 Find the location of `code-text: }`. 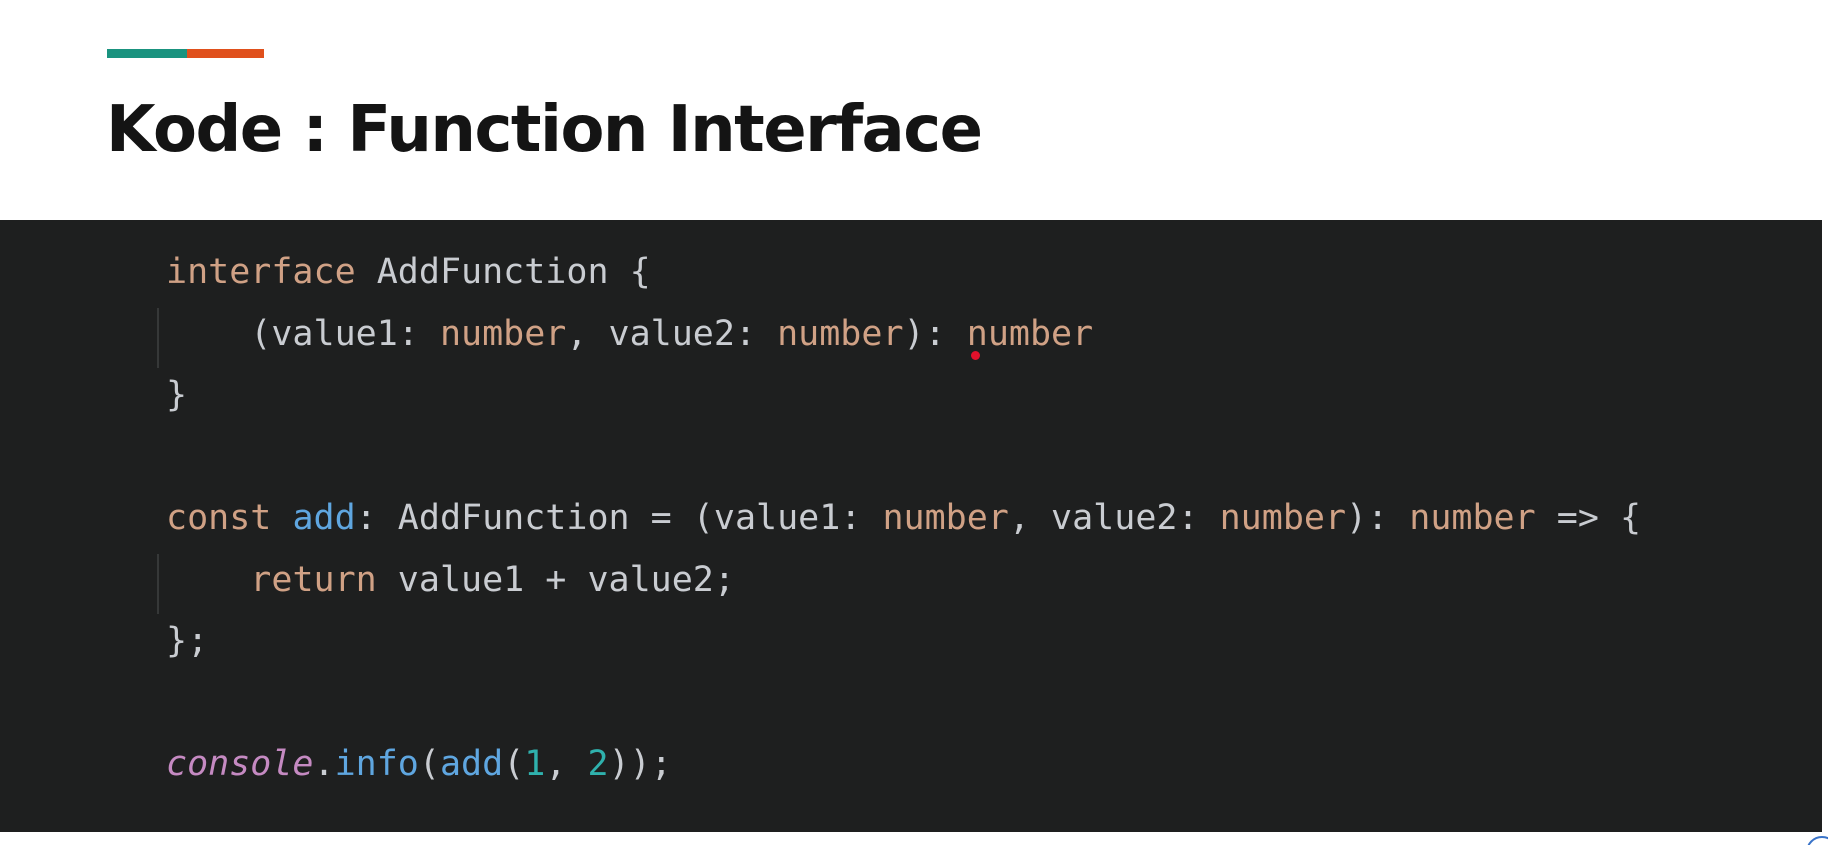

code-text: } is located at coordinates (177, 395).